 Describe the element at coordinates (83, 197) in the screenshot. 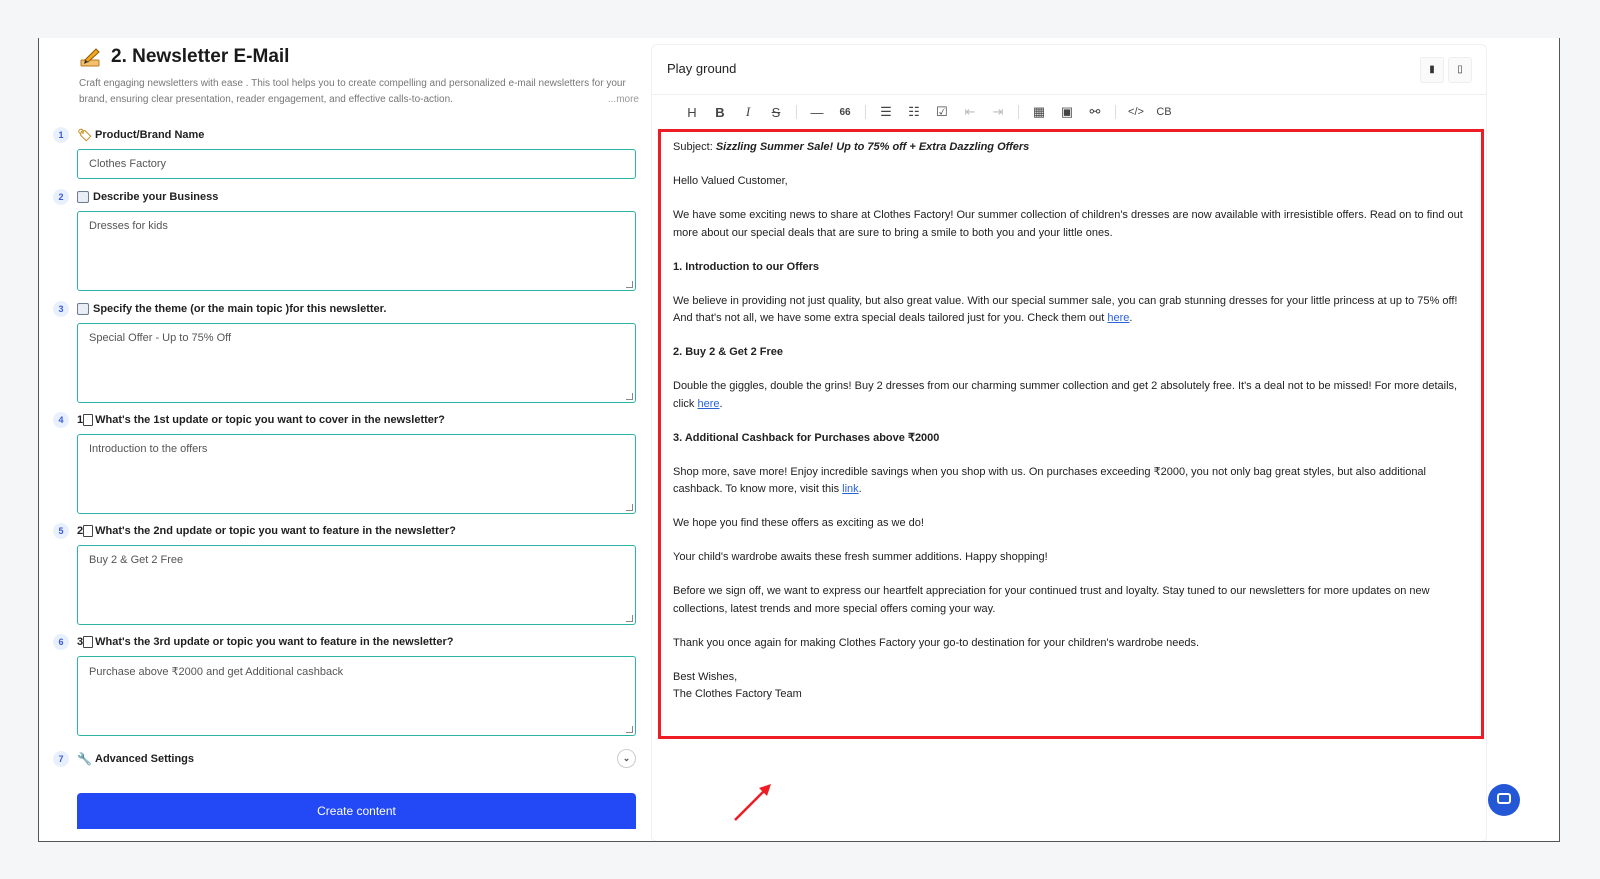

I see `chart-icon` at that location.